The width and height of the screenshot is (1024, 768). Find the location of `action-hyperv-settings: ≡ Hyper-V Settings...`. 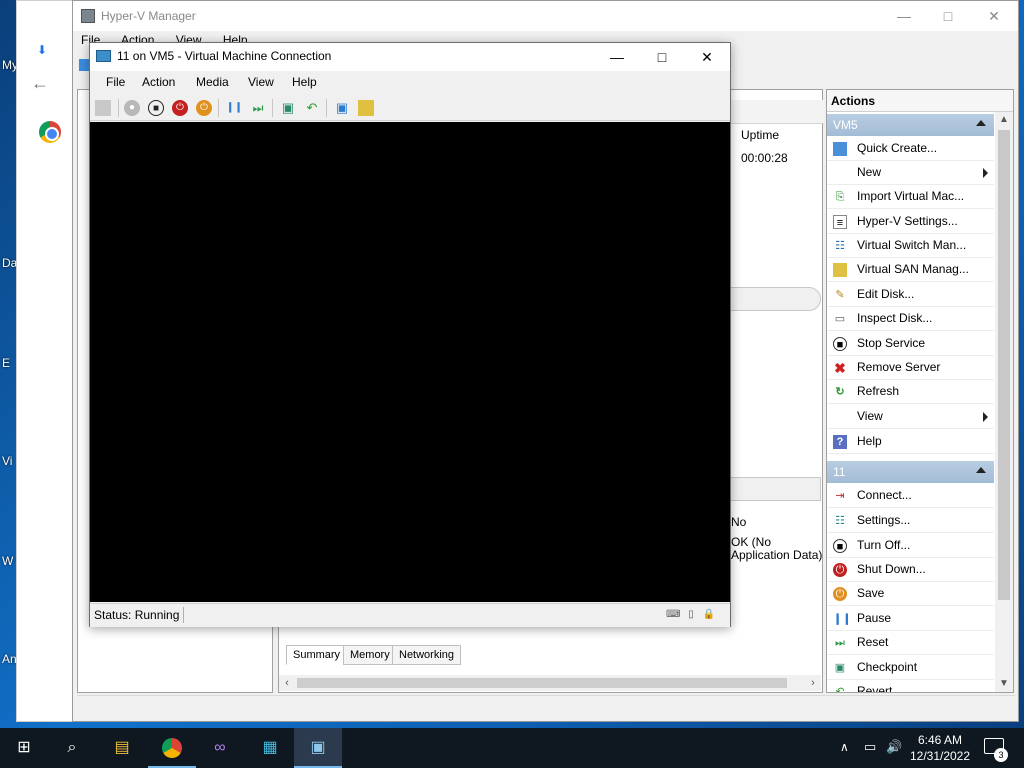

action-hyperv-settings: ≡ Hyper-V Settings... is located at coordinates (910, 222).